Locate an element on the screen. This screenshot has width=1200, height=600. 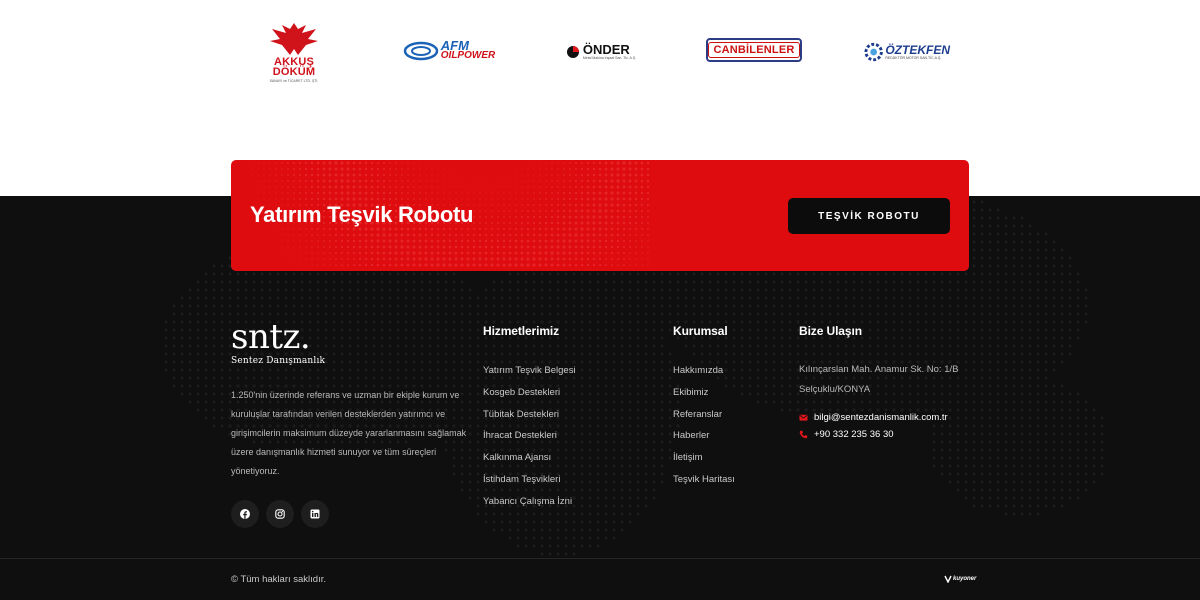
akkus-subtitle: SANAYİ ve TİCARET LTD. ŞTİ. is located at coordinates (294, 81).